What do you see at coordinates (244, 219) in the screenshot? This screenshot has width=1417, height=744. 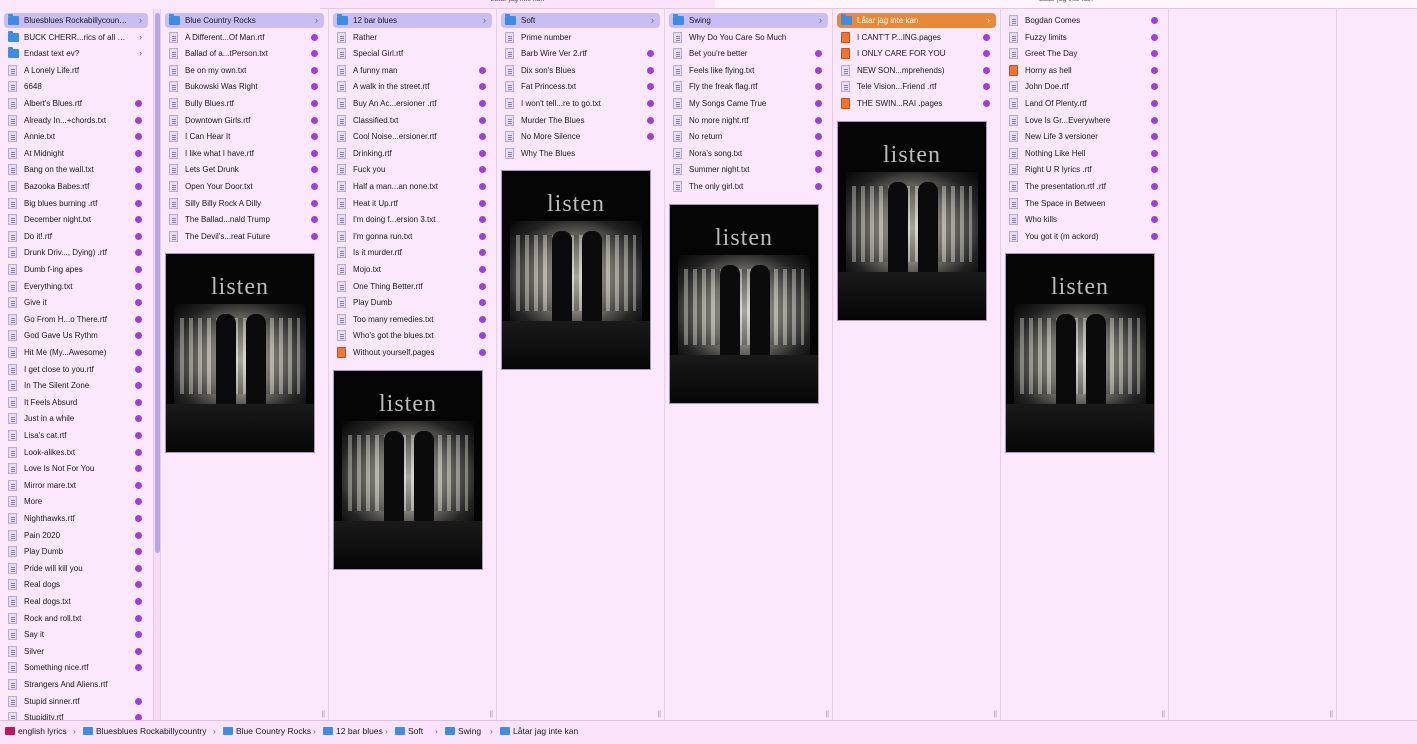 I see `file-row: The Ballad...nald Trump` at bounding box center [244, 219].